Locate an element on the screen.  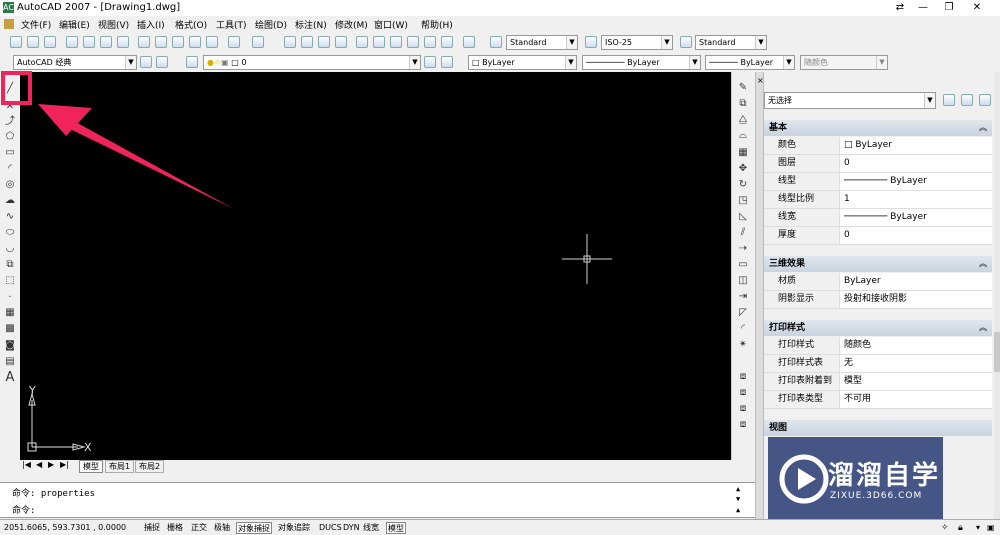
model-toggle: 模型 is located at coordinates (396, 528).